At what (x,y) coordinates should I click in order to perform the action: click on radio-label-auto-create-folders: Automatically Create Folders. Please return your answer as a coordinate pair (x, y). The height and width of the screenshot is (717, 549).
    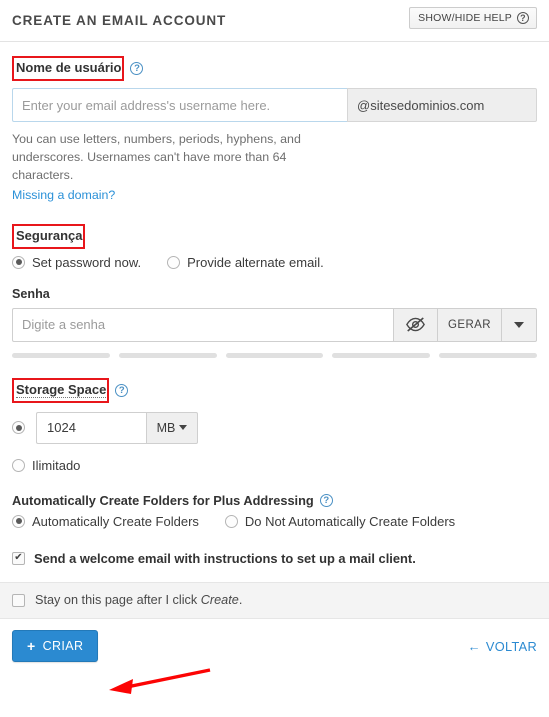
    Looking at the image, I should click on (115, 521).